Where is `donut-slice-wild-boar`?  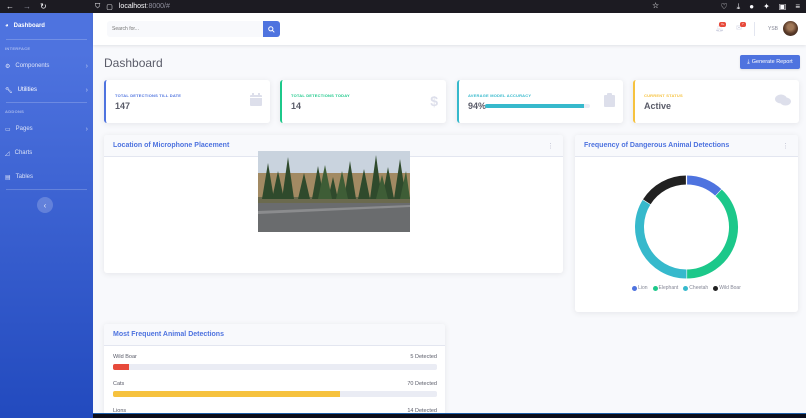
donut-slice-wild-boar is located at coordinates (665, 190).